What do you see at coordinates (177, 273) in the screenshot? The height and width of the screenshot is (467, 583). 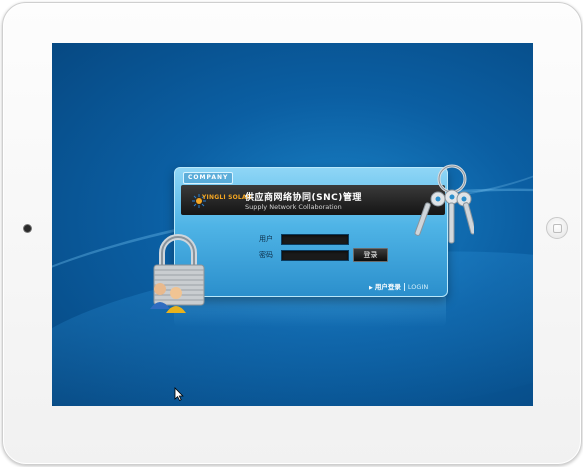 I see `lock-with-users-icon` at bounding box center [177, 273].